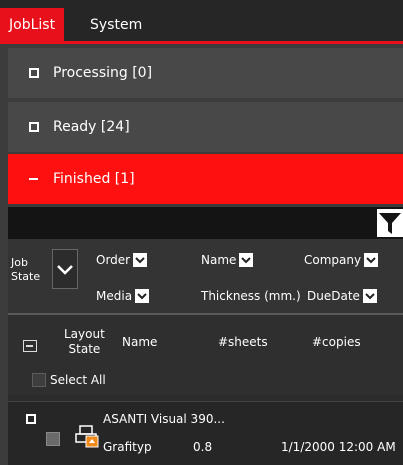 The height and width of the screenshot is (465, 403). What do you see at coordinates (341, 260) in the screenshot?
I see `column-company-toggle: Company` at bounding box center [341, 260].